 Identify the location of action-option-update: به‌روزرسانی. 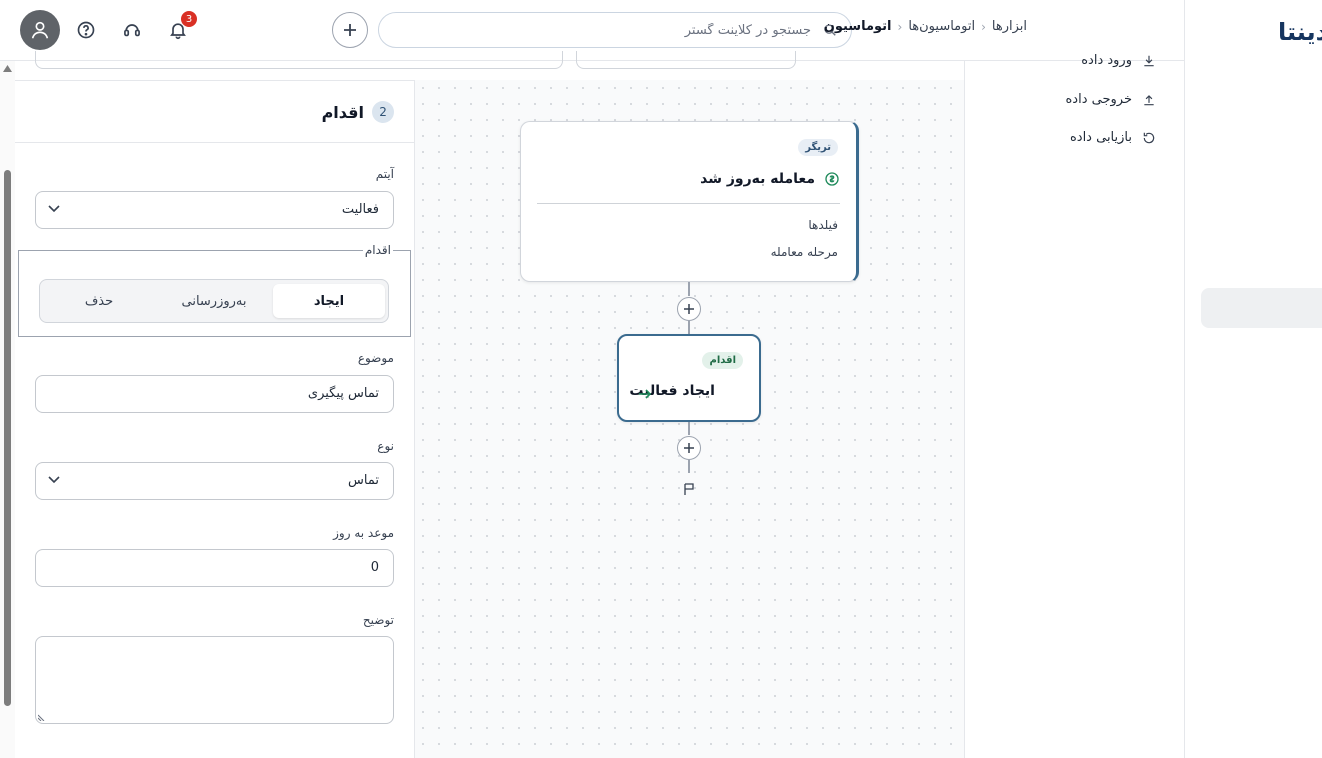
(214, 301).